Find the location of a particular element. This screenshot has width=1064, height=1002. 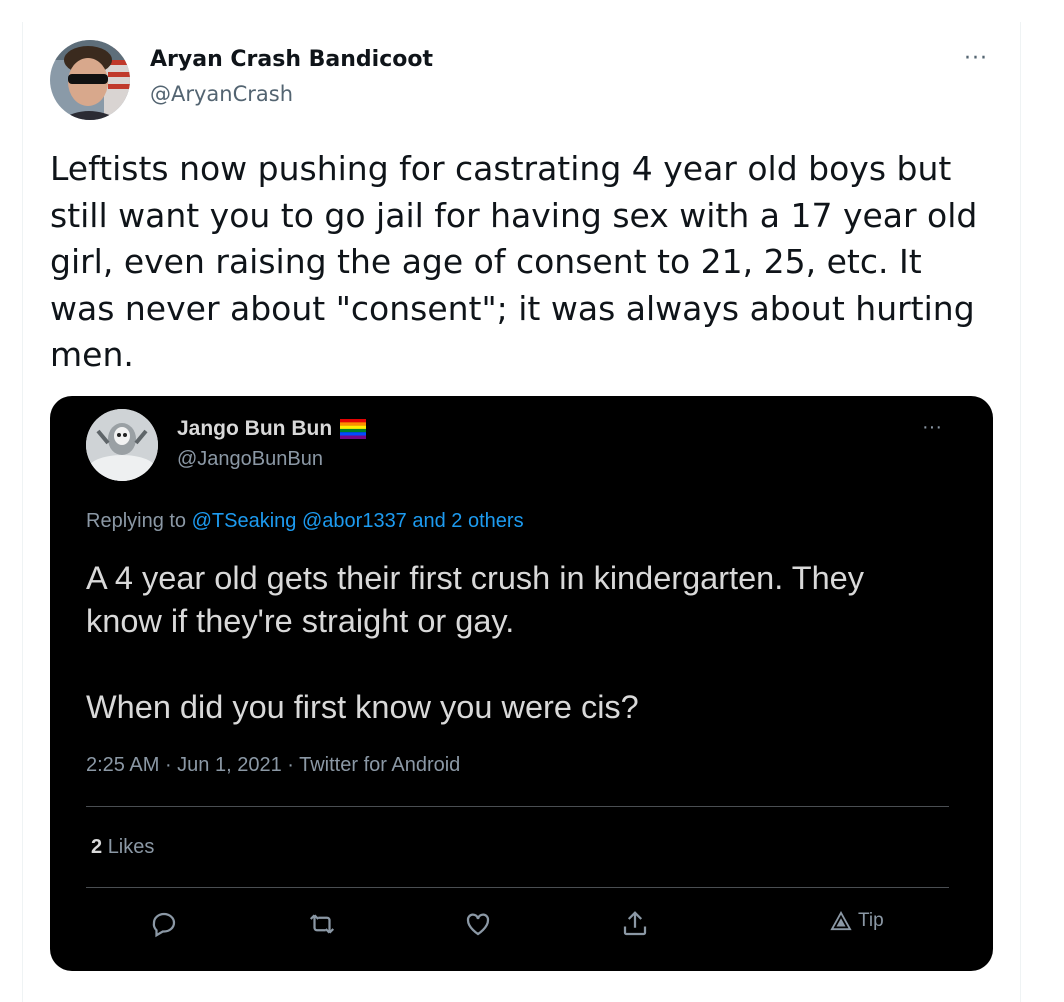

reply-others-link: and 2 others is located at coordinates (468, 521).